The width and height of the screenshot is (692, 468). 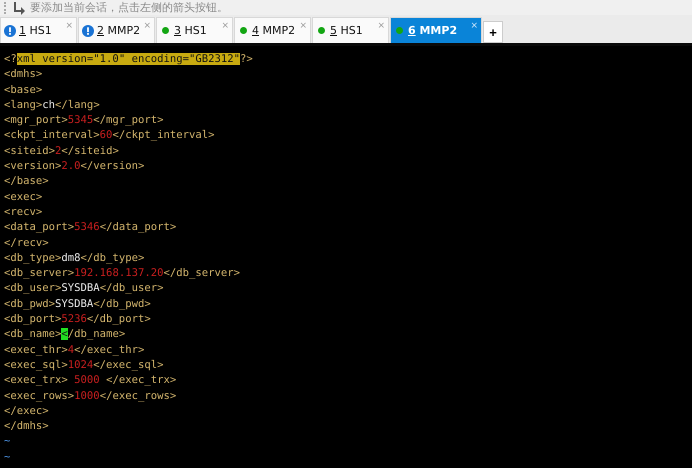 What do you see at coordinates (119, 273) in the screenshot?
I see `xml-value: 192.168.137.20` at bounding box center [119, 273].